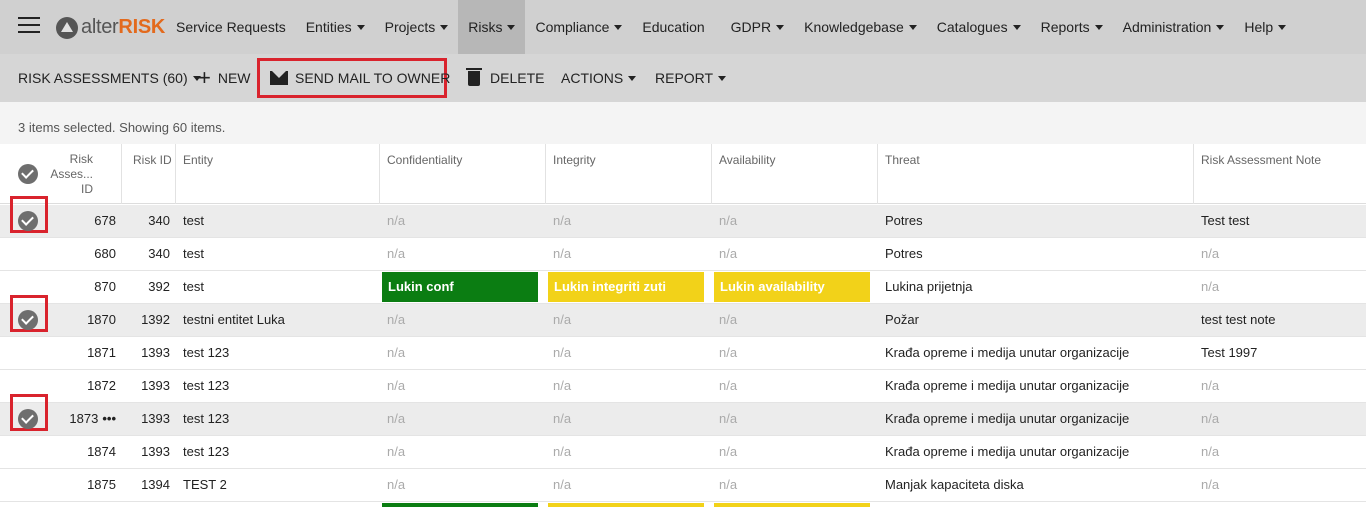  What do you see at coordinates (155, 451) in the screenshot?
I see `cell-risk-id: 1393` at bounding box center [155, 451].